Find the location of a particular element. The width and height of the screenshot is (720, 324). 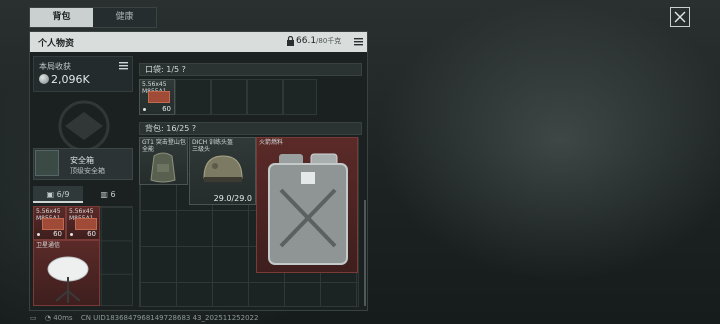

item-name: 火箭燃料 is located at coordinates (271, 142).